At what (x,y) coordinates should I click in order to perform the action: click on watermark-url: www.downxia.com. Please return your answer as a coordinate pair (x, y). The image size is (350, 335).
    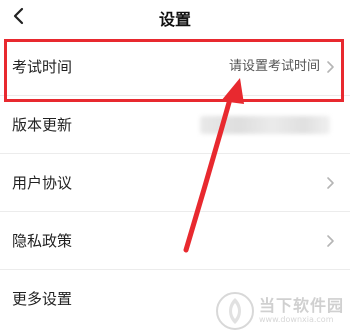
    Looking at the image, I should click on (296, 319).